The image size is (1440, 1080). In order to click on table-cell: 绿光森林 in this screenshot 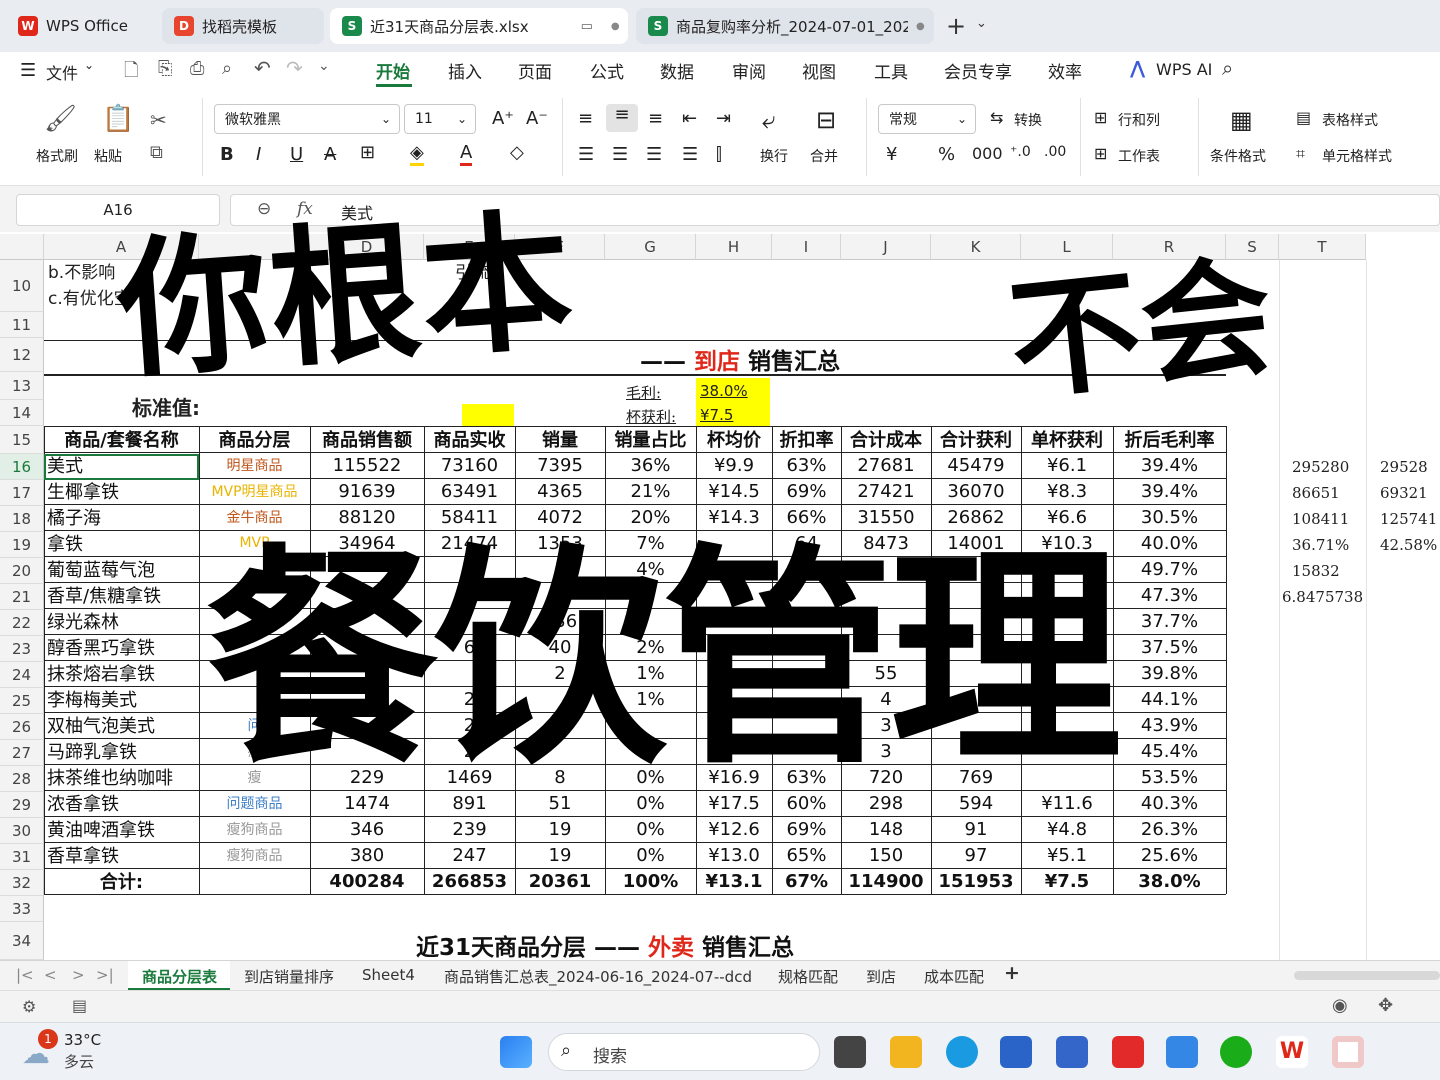, I will do `click(121, 621)`.